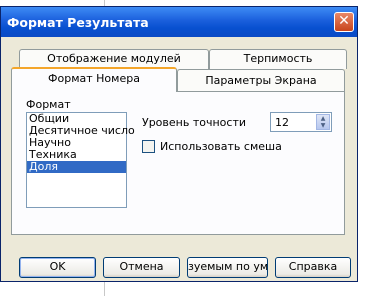  I want to click on tab-label: Параметры Экрана, so click(261, 80).